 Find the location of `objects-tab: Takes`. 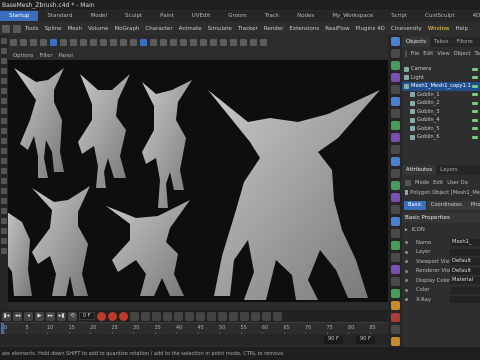

objects-tab: Takes is located at coordinates (441, 42).